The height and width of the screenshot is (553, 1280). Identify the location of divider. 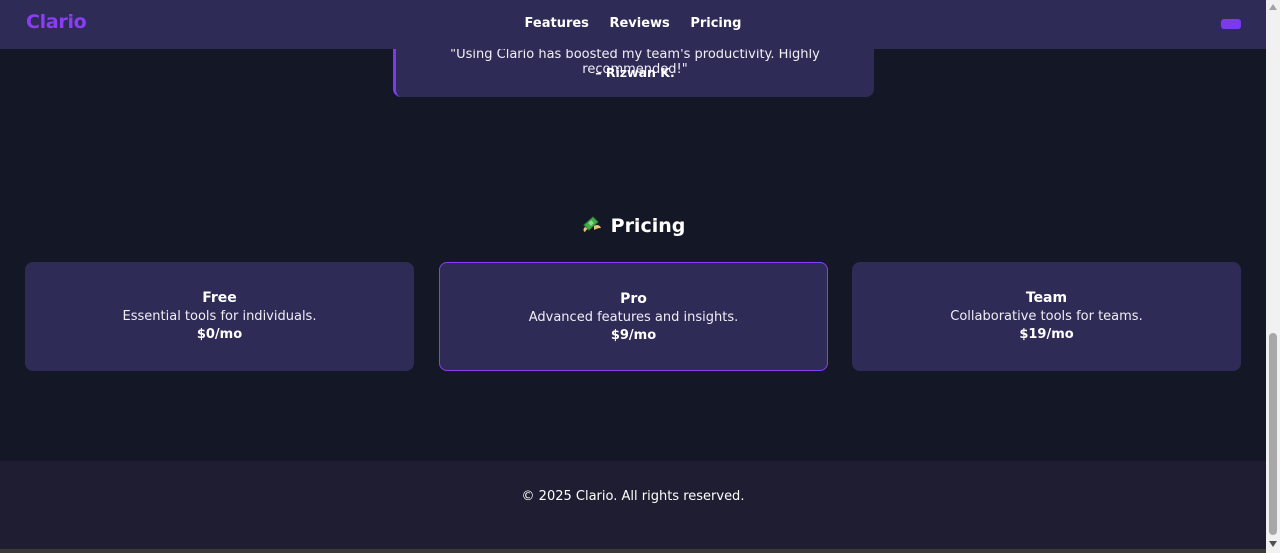
(633, 551).